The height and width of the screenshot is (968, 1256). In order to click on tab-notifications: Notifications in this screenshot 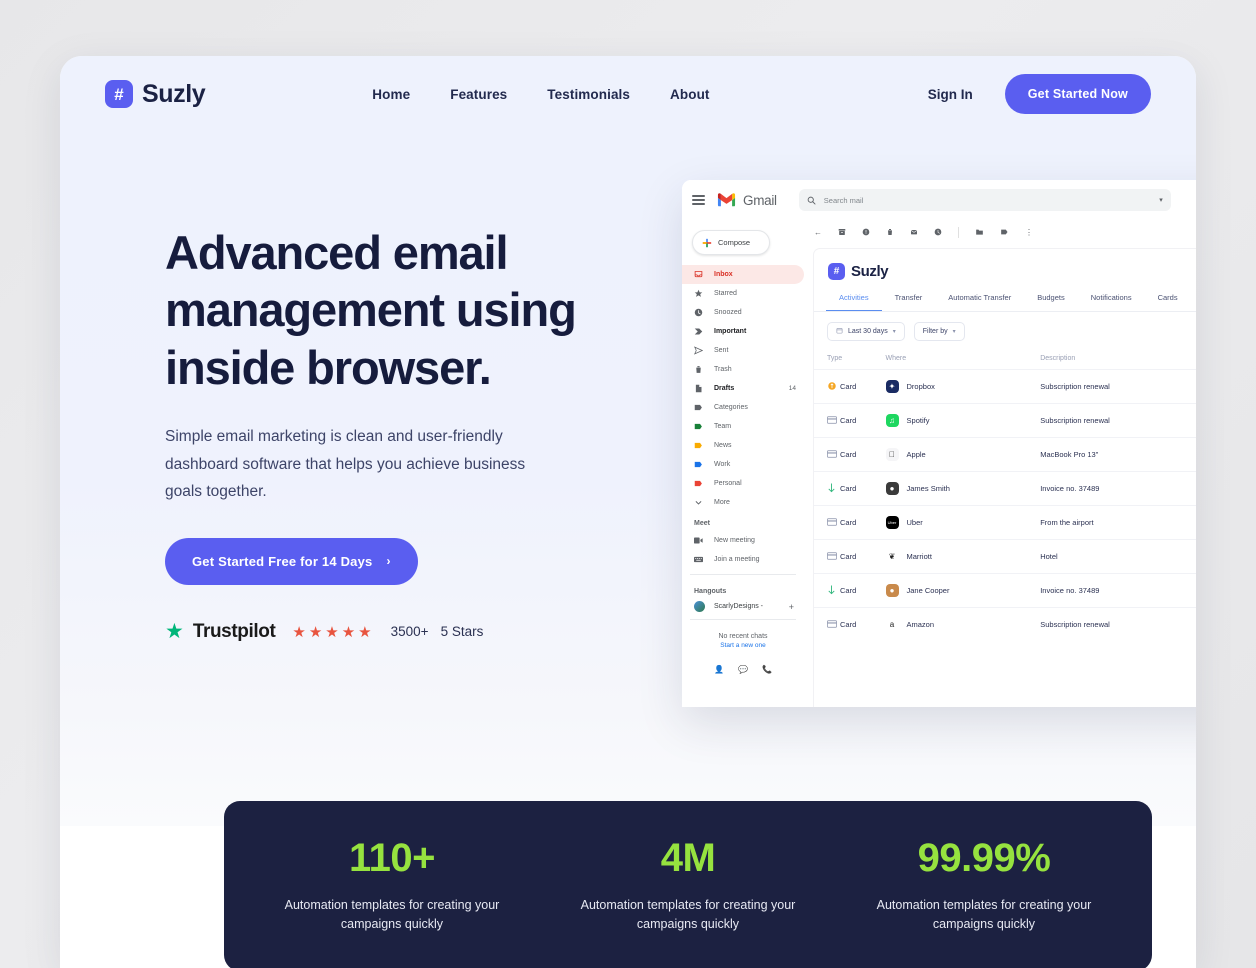, I will do `click(1111, 302)`.